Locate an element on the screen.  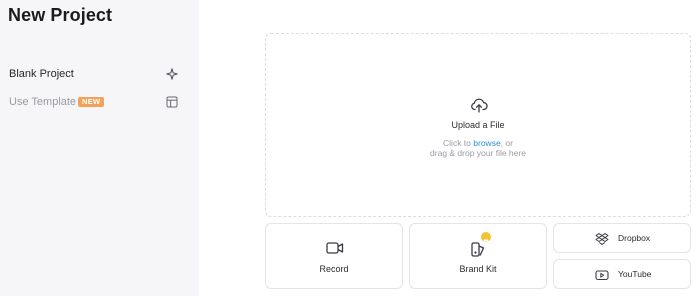
sidebar-item-use-template: Use Template NEW is located at coordinates (99, 102).